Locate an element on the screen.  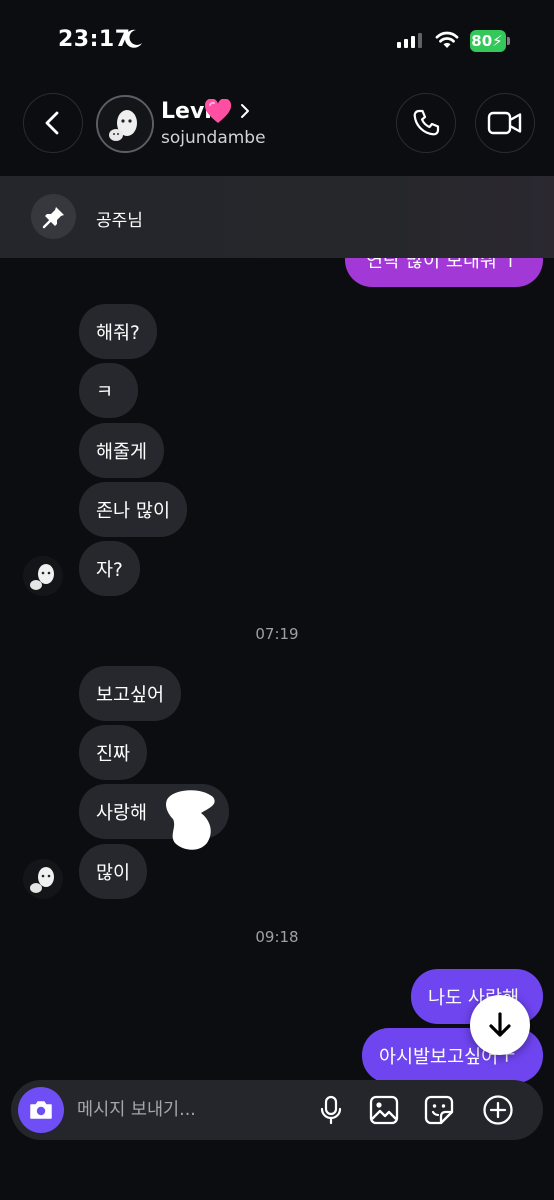
arrow-down-icon is located at coordinates (500, 1024).